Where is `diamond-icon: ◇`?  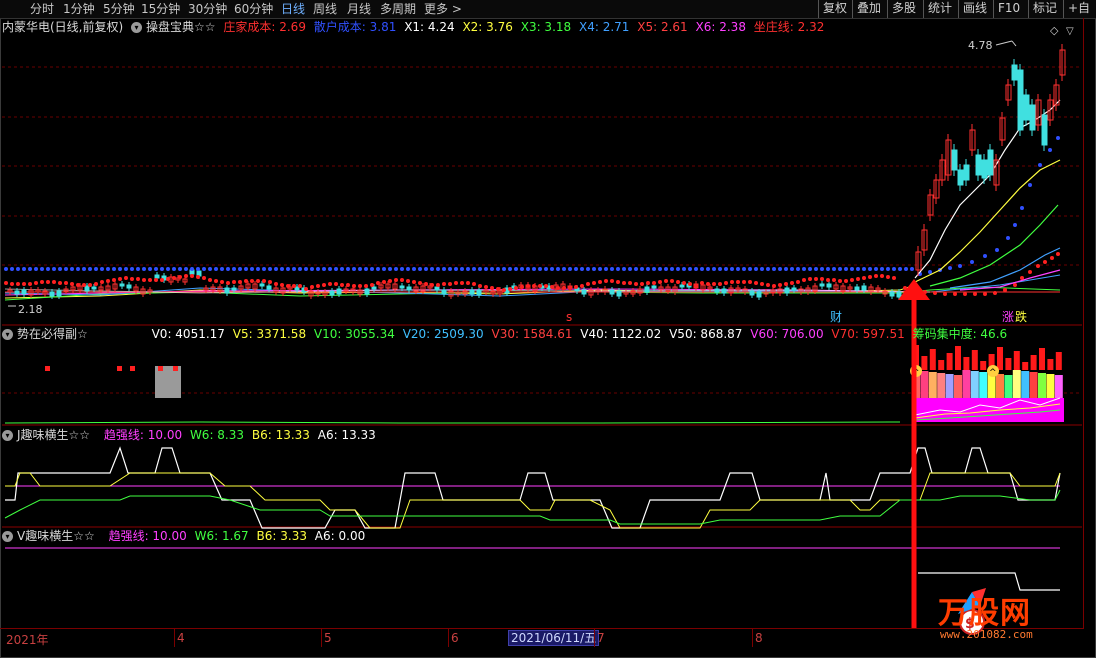
diamond-icon: ◇ is located at coordinates (1054, 30).